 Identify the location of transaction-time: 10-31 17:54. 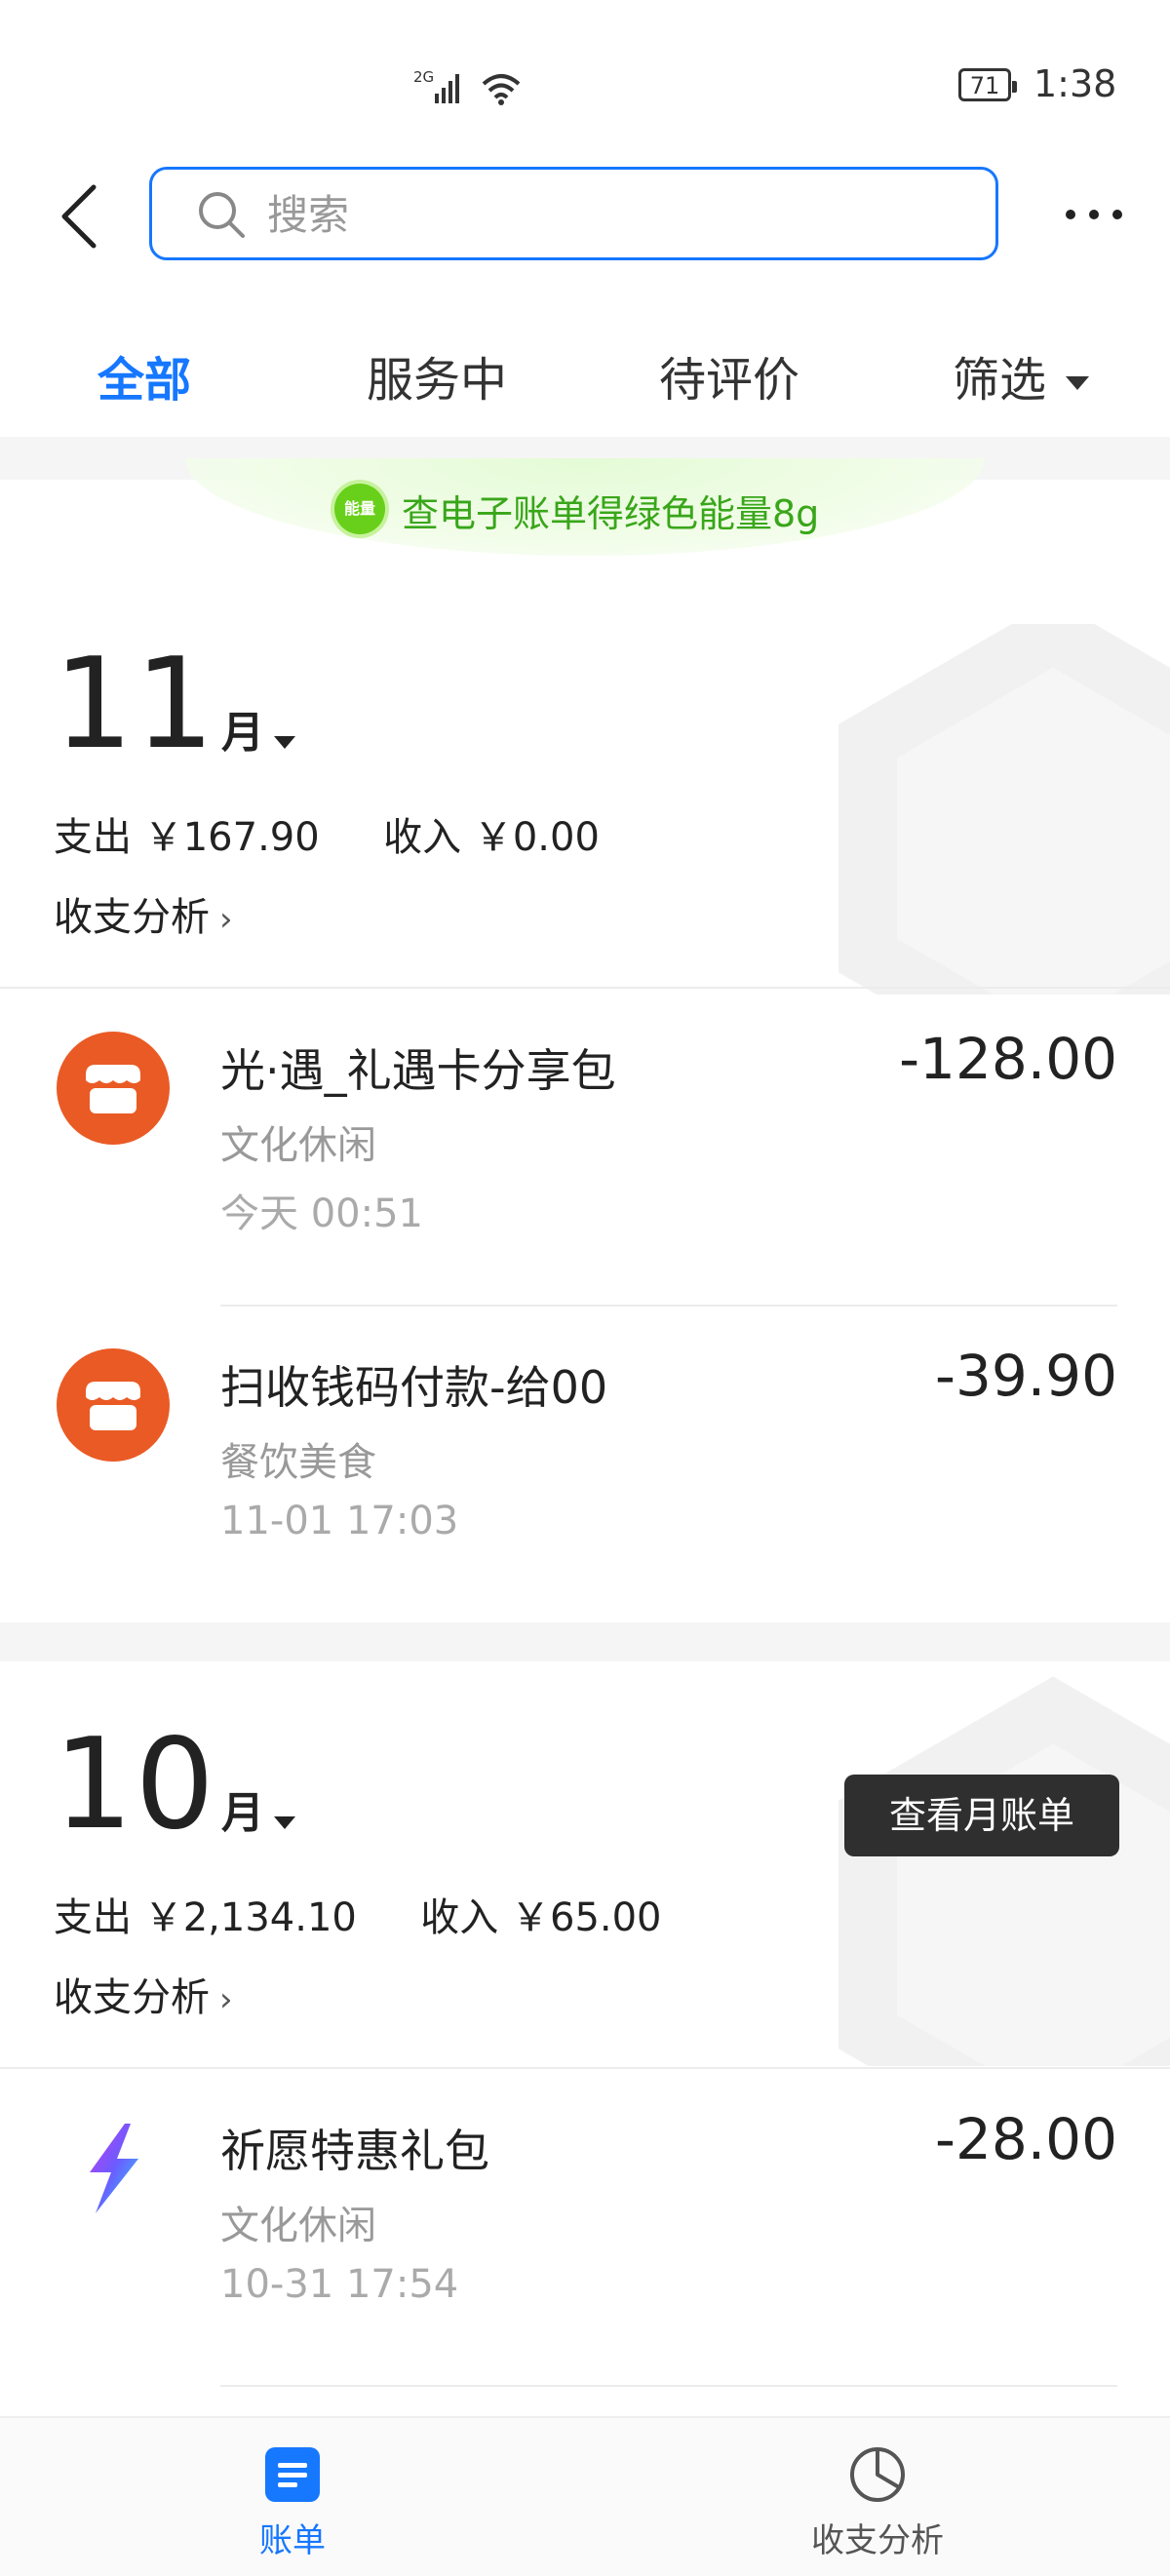
(339, 2284).